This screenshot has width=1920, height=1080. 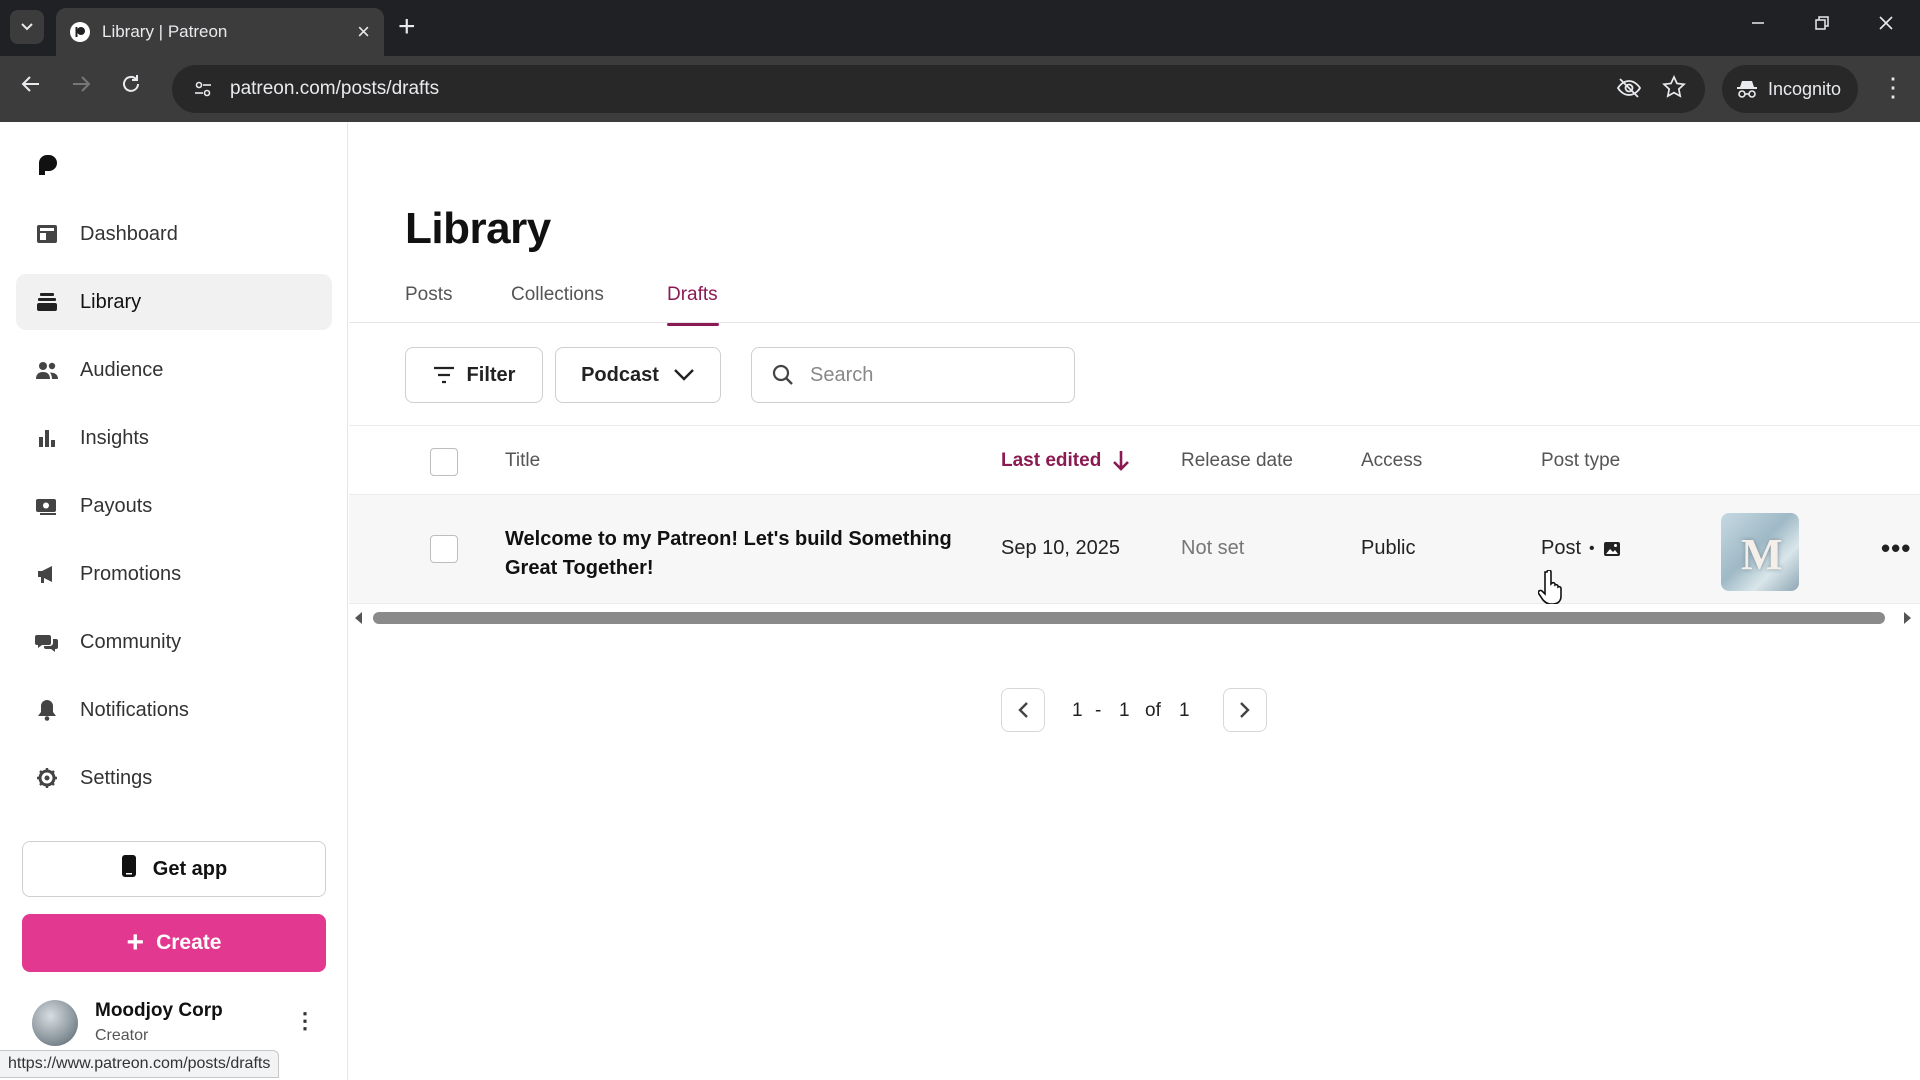 I want to click on back-icon, so click(x=31, y=88).